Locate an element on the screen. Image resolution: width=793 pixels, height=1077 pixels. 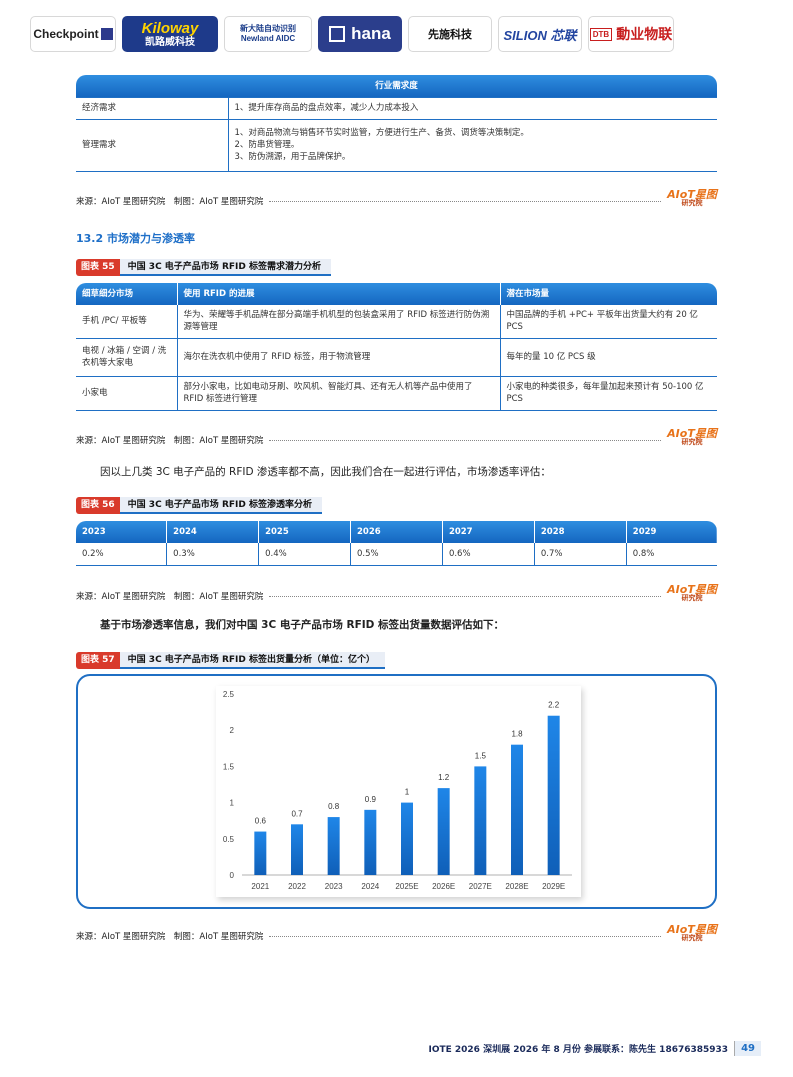
figure-tag: 图表 55 is located at coordinates (98, 267).